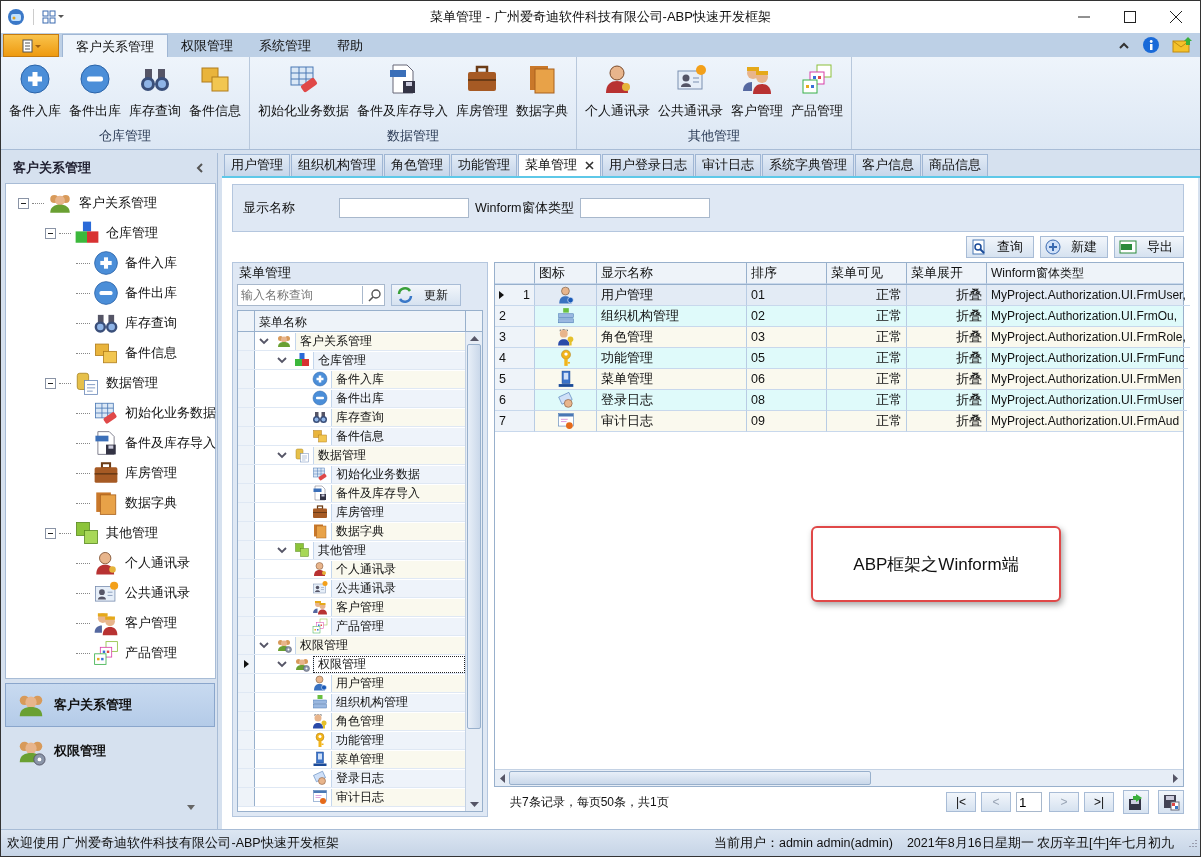 The width and height of the screenshot is (1201, 857). Describe the element at coordinates (311, 295) in the screenshot. I see `search-field: 输入名称查询` at that location.